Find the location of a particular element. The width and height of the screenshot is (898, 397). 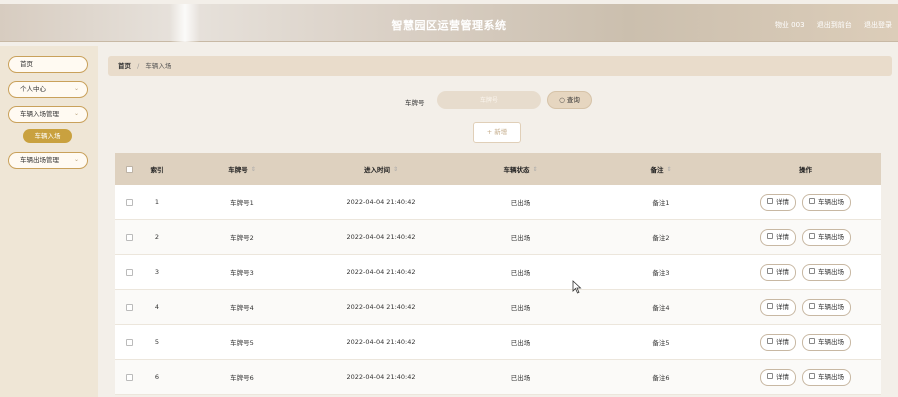

cell-plate: 车牌号6 is located at coordinates (242, 378).